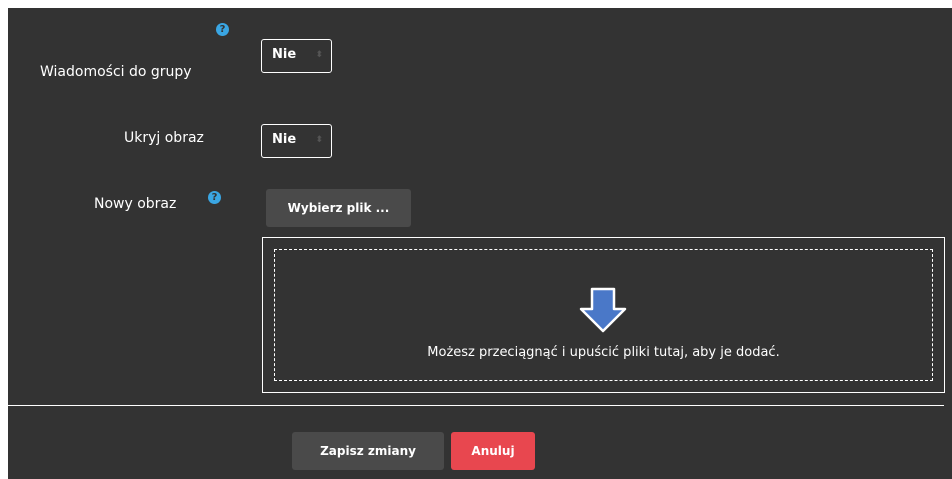  Describe the element at coordinates (603, 310) in the screenshot. I see `arrow-down-icon` at that location.